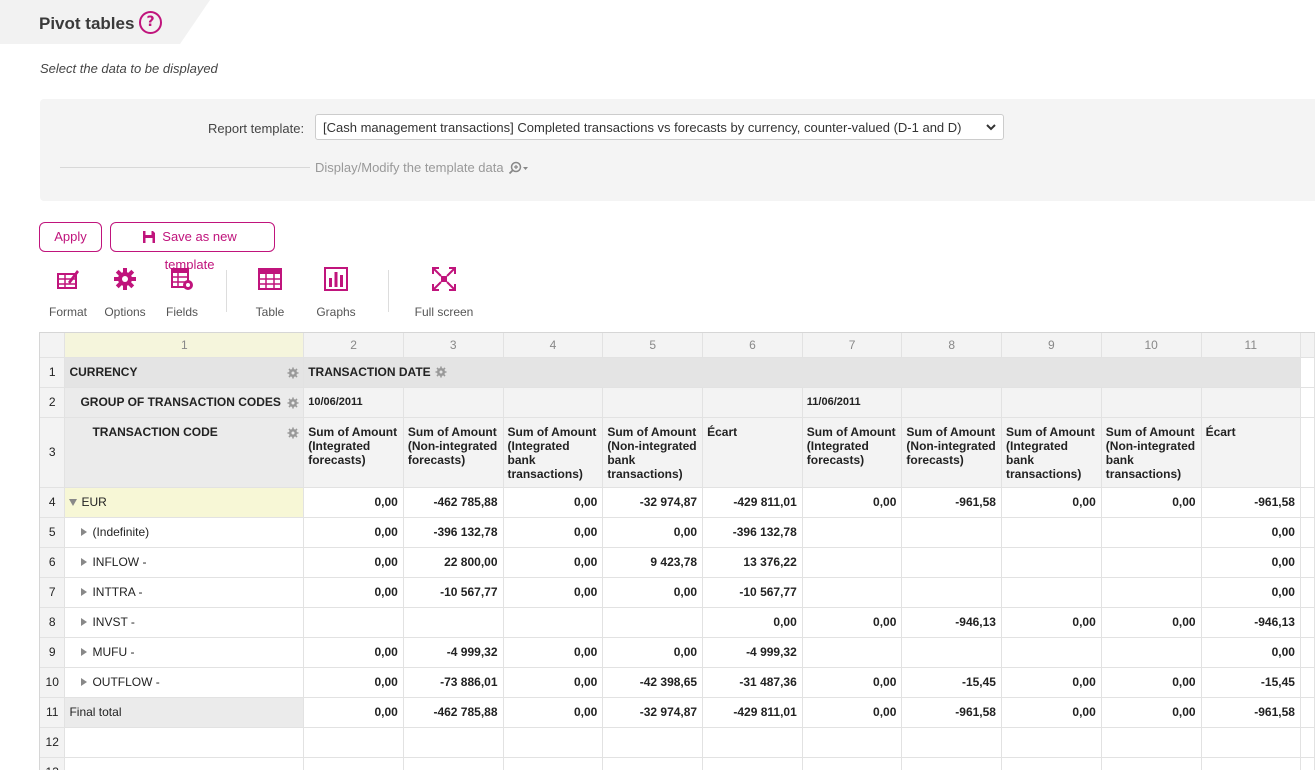 The image size is (1315, 770). I want to click on row-number: 12, so click(53, 742).